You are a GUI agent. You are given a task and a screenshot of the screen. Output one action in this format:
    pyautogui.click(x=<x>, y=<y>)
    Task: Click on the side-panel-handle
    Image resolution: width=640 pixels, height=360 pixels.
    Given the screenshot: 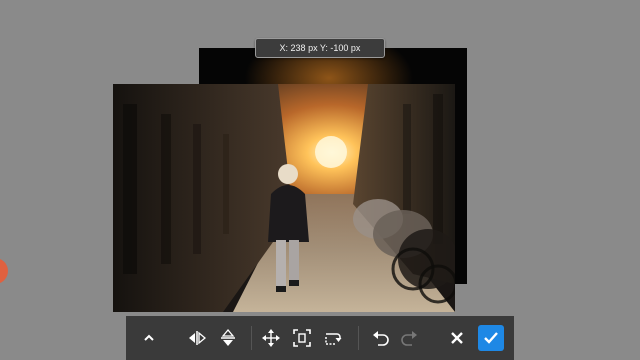 What is the action you would take?
    pyautogui.click(x=4, y=271)
    